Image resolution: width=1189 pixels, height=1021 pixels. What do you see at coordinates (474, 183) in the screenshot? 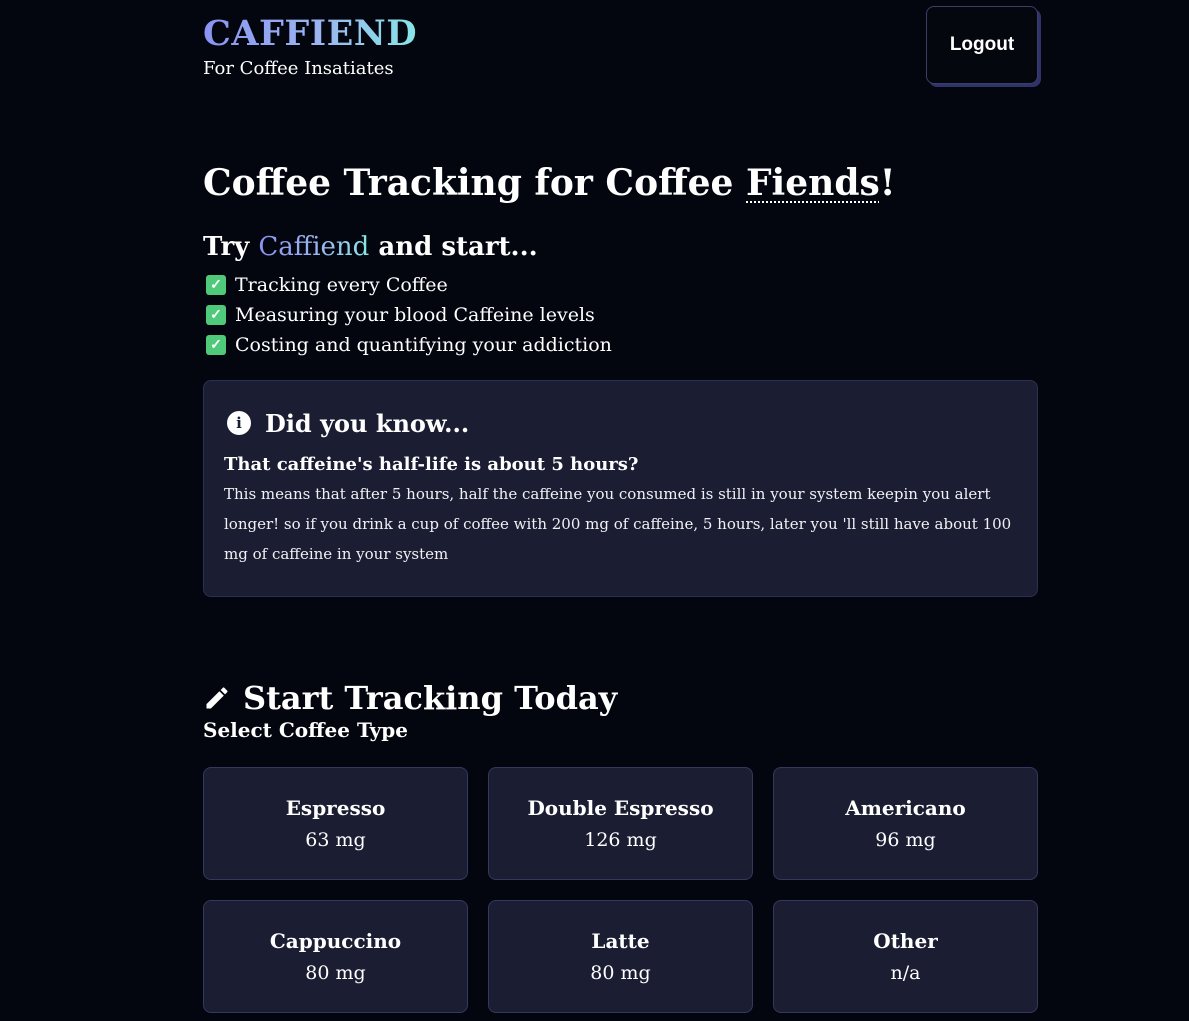
I see `page-title-prefix: Coffee Tracking for Coffee` at bounding box center [474, 183].